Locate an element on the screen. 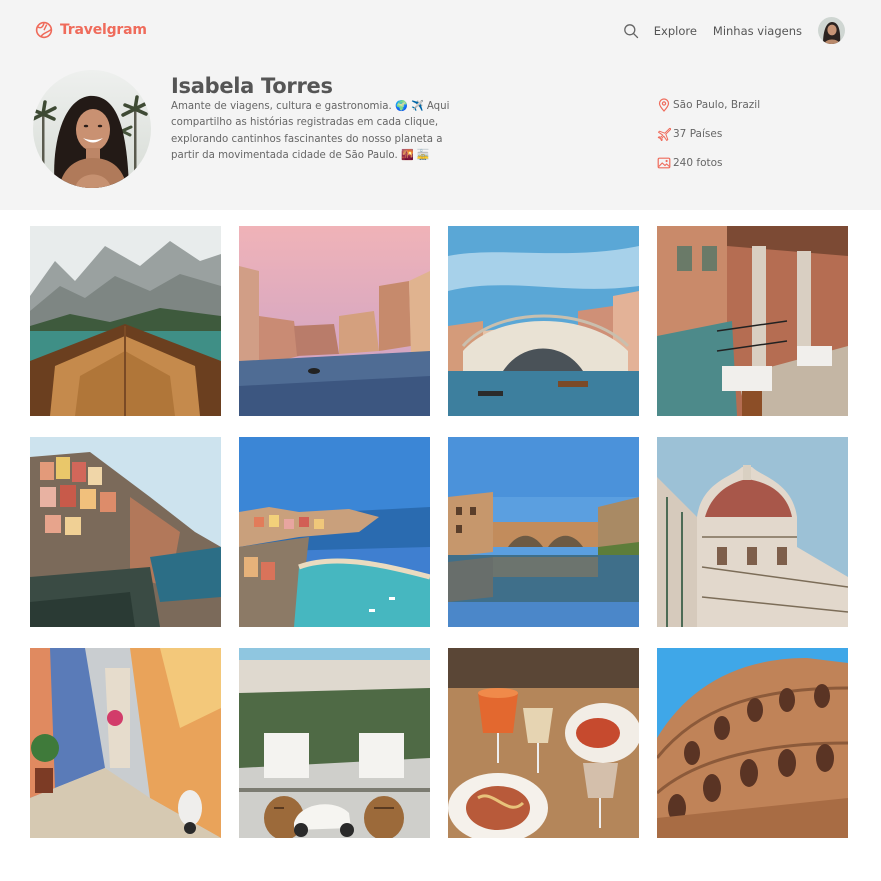  photo-dinner-table-spritz-pasta is located at coordinates (543, 743).